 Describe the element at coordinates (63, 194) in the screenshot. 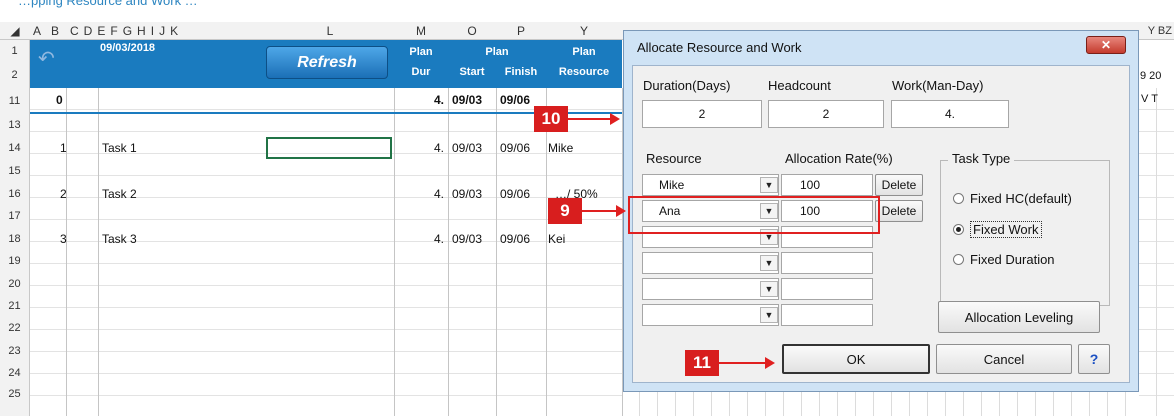

I see `task-id: 2` at that location.